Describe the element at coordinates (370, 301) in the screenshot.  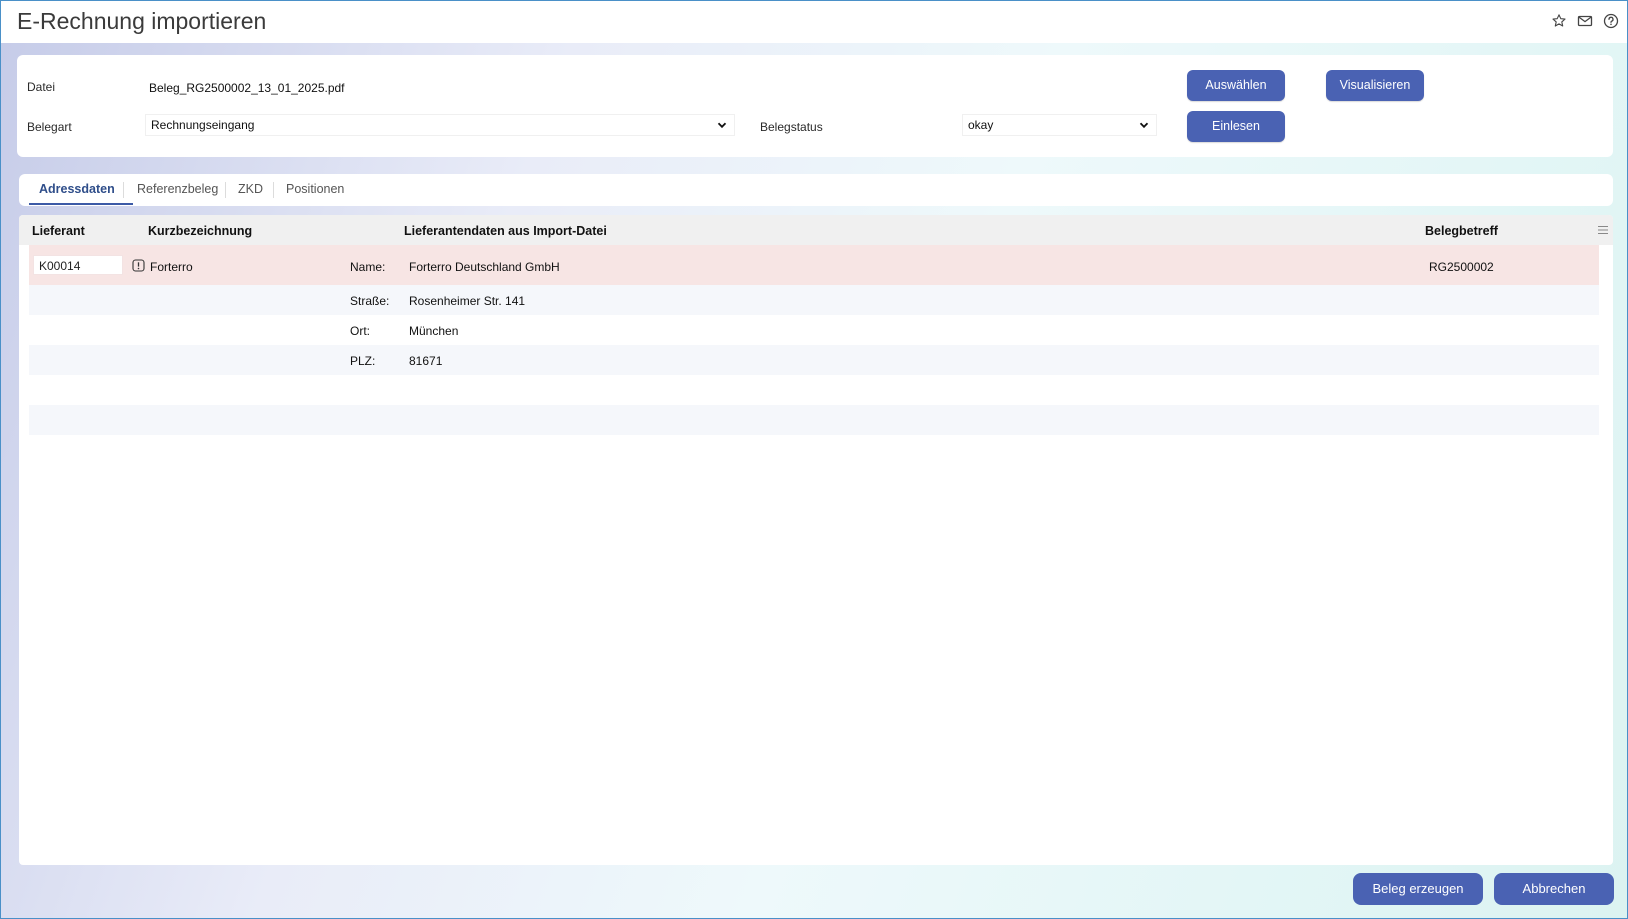
I see `detail-label-strasse: Straße:` at that location.